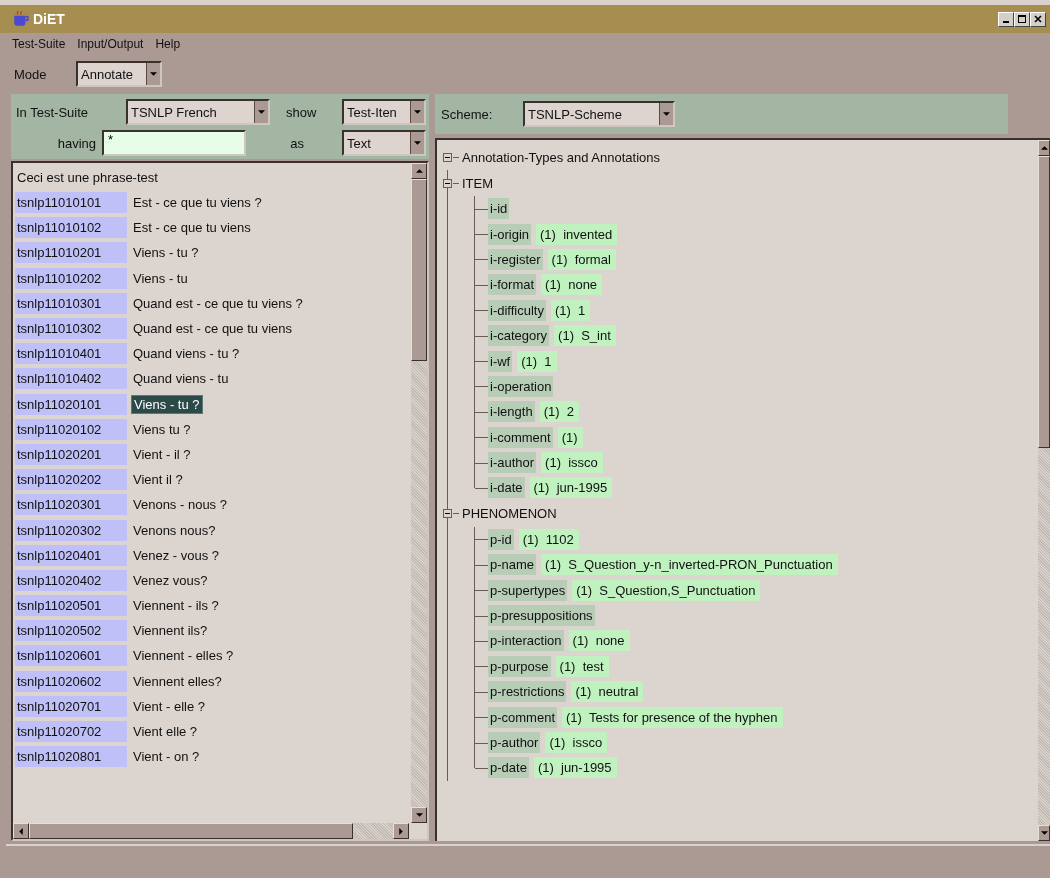  What do you see at coordinates (71, 480) in the screenshot?
I see `item-id: tsnlp11020202` at bounding box center [71, 480].